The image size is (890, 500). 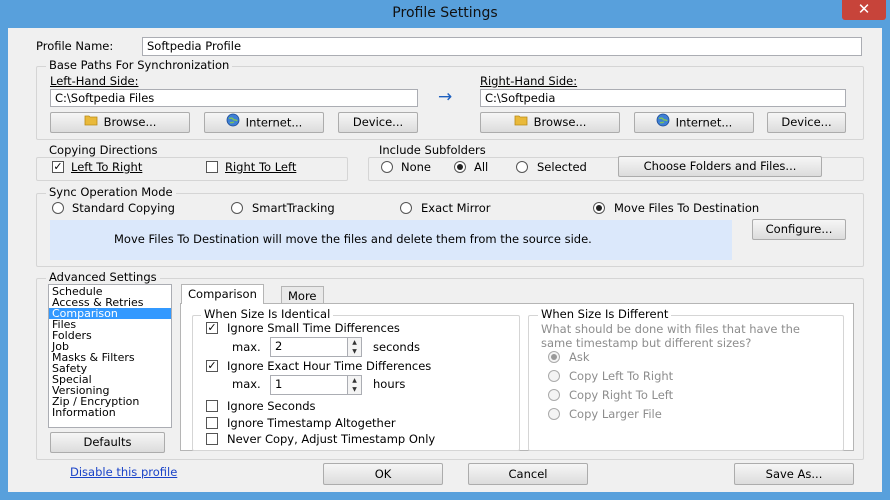 What do you see at coordinates (663, 98) in the screenshot?
I see `right-path-input: C:\Softpedia` at bounding box center [663, 98].